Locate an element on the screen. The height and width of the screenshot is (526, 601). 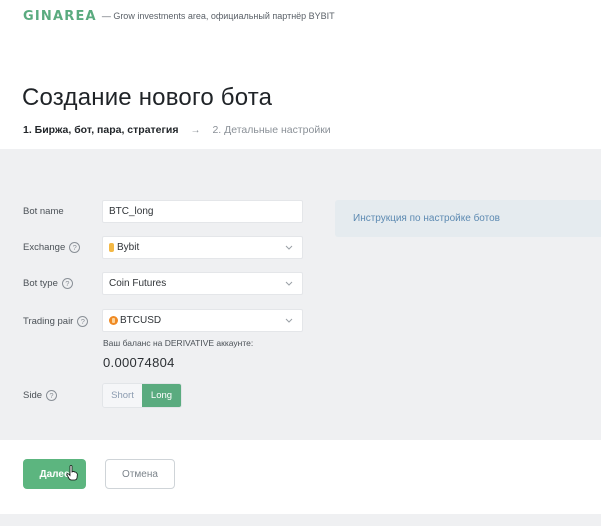
exchange-label: Exchange ? is located at coordinates (52, 247).